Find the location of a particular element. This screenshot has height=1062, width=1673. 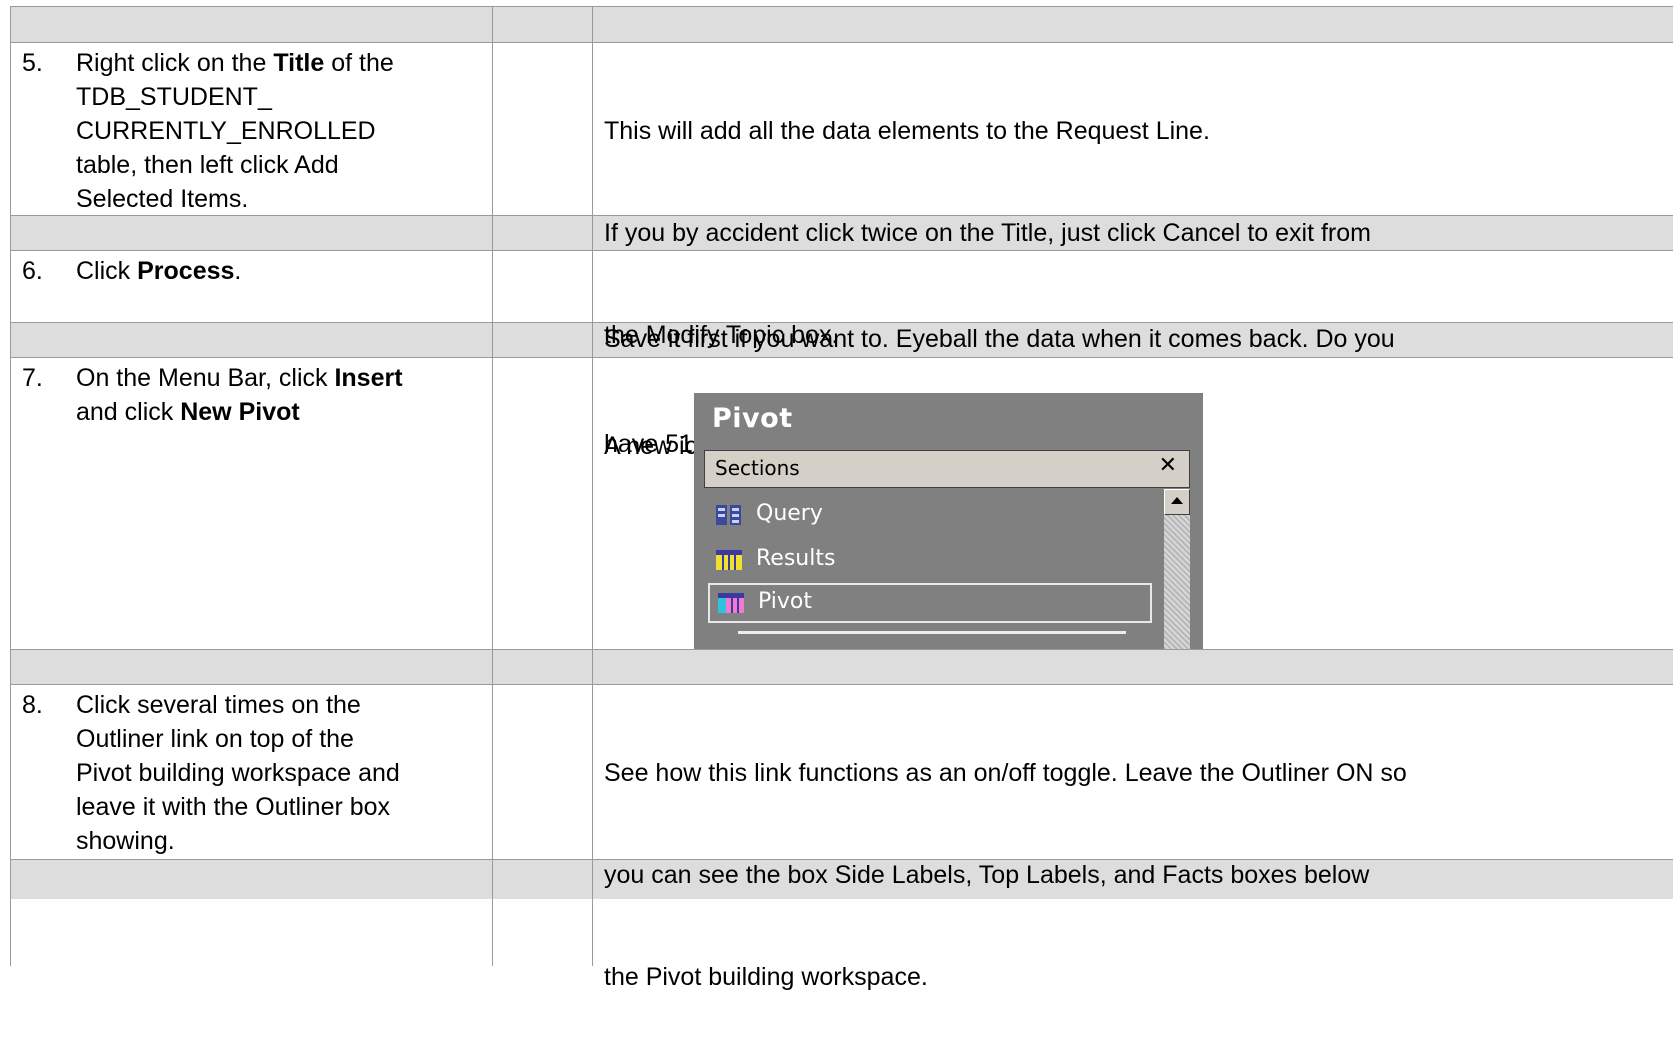

pivot-frame-title: Pivot is located at coordinates (752, 418).